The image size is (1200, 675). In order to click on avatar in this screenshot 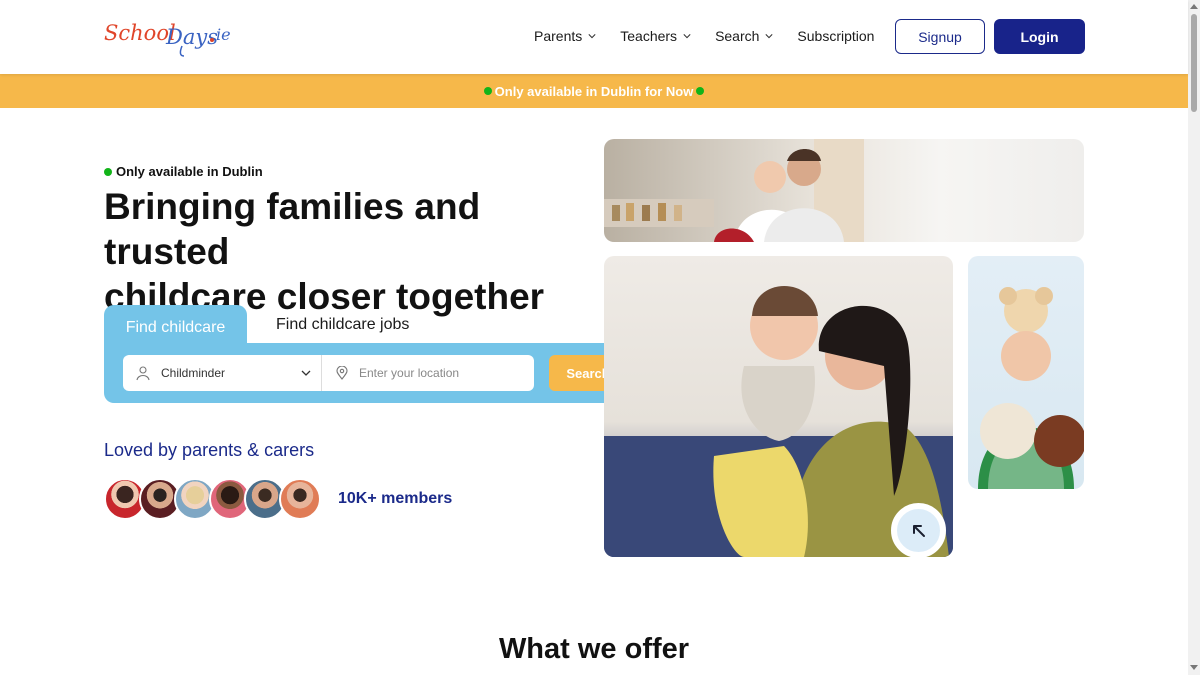, I will do `click(300, 499)`.